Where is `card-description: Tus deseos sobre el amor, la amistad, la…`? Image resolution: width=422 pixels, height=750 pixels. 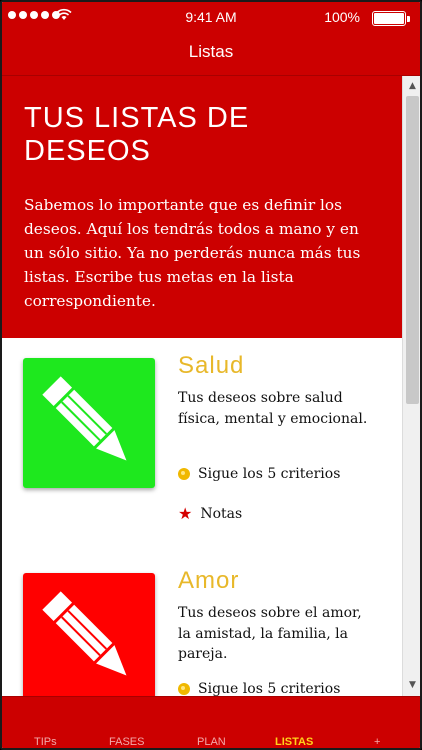
card-description: Tus deseos sobre el amor, la amistad, la… is located at coordinates (270, 633).